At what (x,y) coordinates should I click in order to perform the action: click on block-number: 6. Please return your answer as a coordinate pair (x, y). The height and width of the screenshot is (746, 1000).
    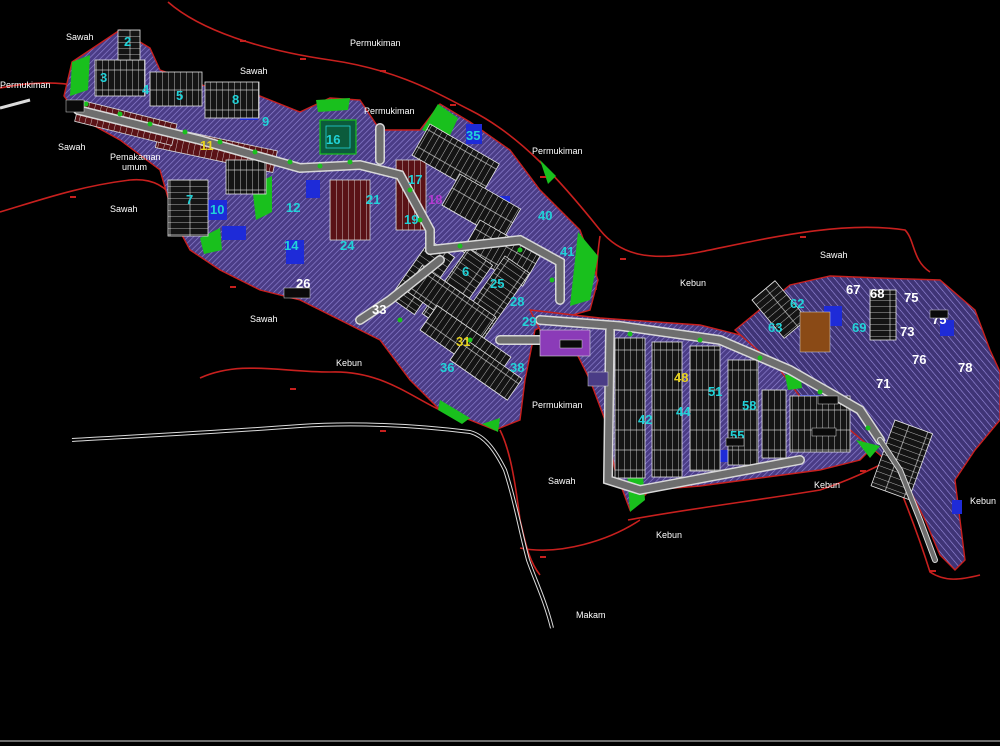
    Looking at the image, I should click on (465, 271).